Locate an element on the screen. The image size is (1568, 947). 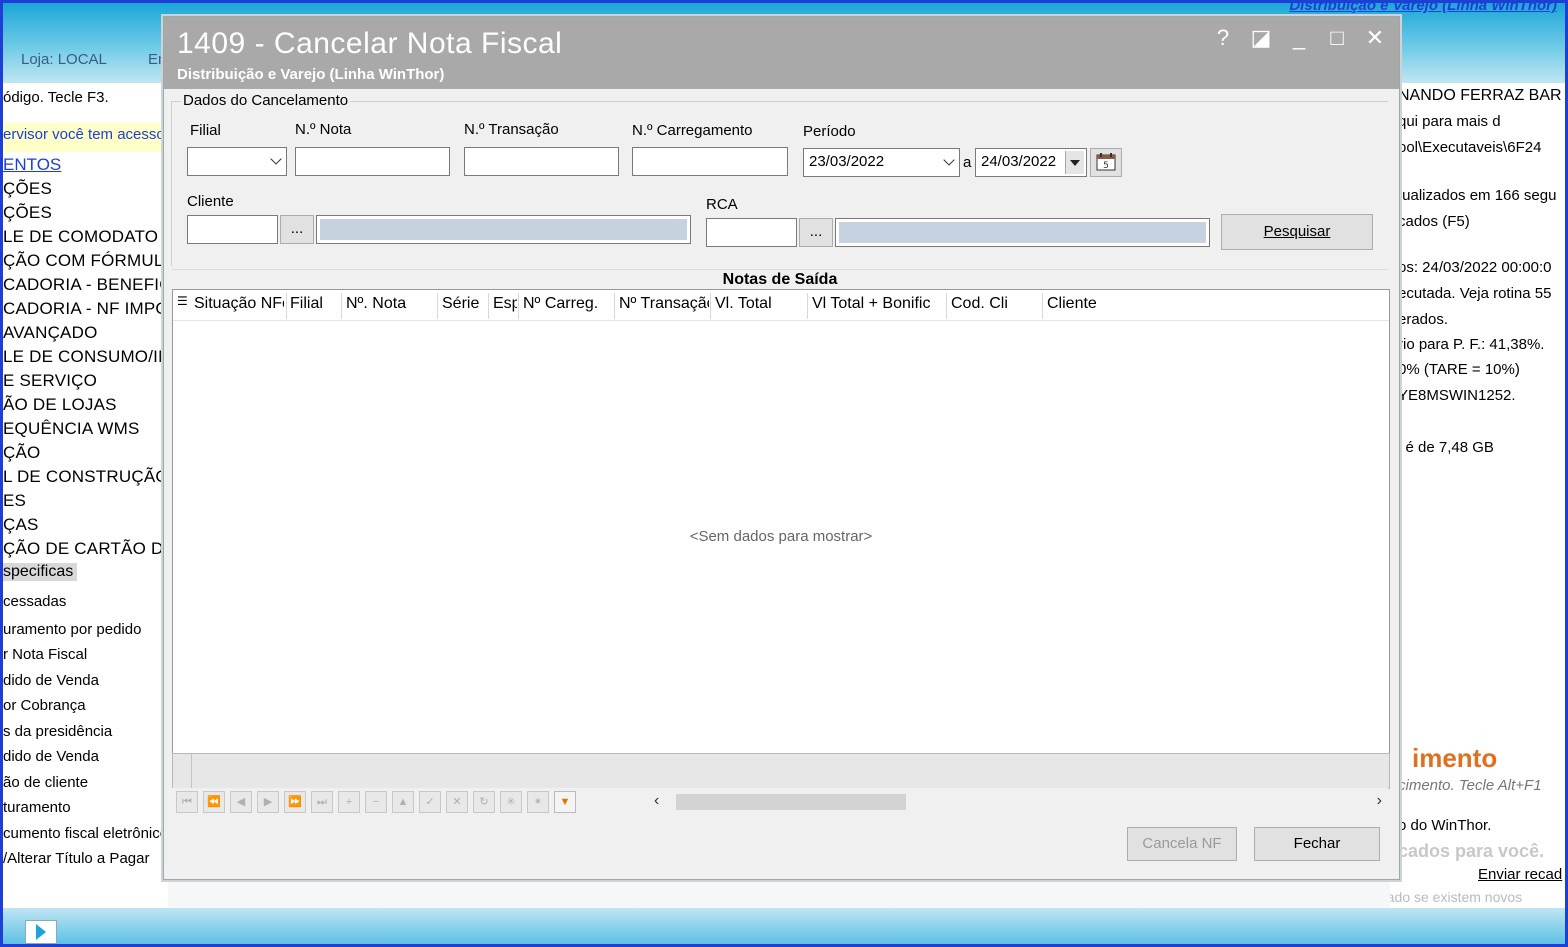
scroll-thumb is located at coordinates (791, 802).